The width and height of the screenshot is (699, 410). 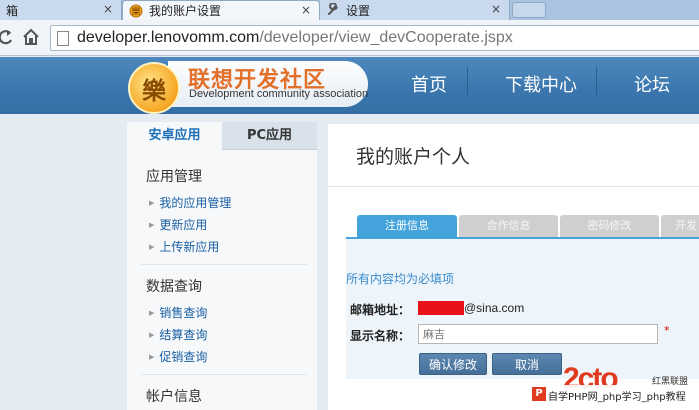 I want to click on cancel-button: 取消, so click(x=527, y=364).